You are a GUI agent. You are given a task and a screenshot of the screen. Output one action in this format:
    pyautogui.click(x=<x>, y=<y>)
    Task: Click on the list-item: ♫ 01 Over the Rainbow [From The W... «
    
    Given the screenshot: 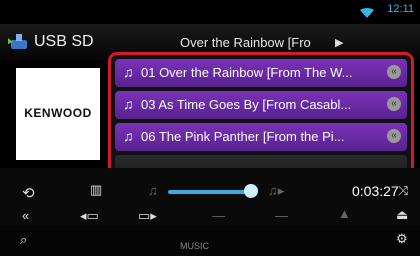 What is the action you would take?
    pyautogui.click(x=261, y=73)
    